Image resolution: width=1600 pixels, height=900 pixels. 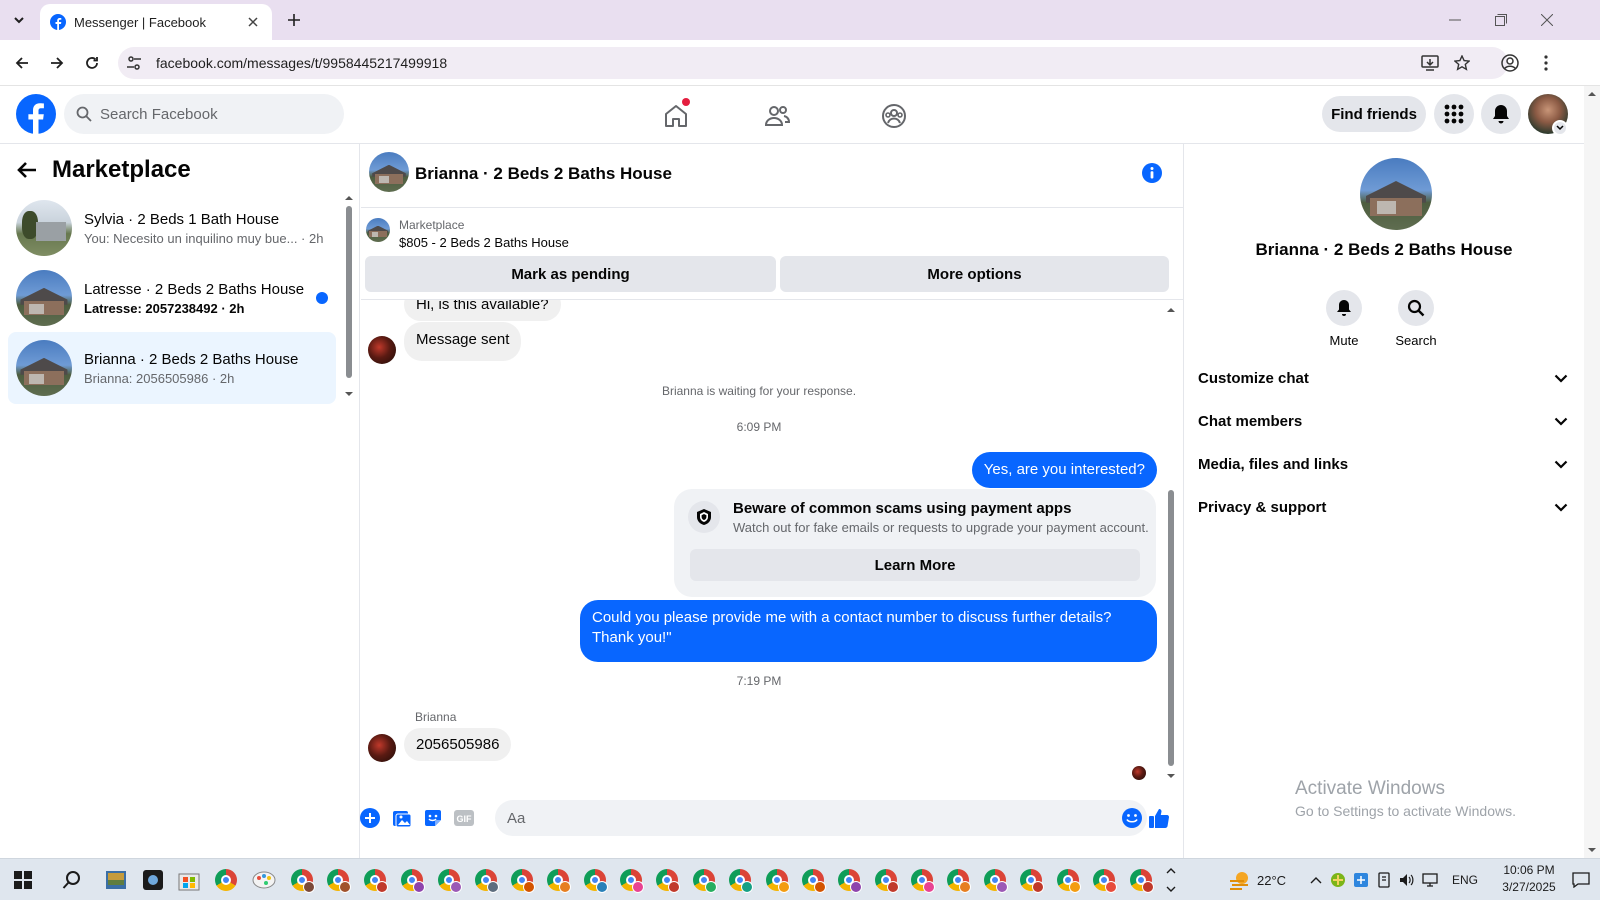 I want to click on search-in-chat-button: Search, so click(x=1416, y=319).